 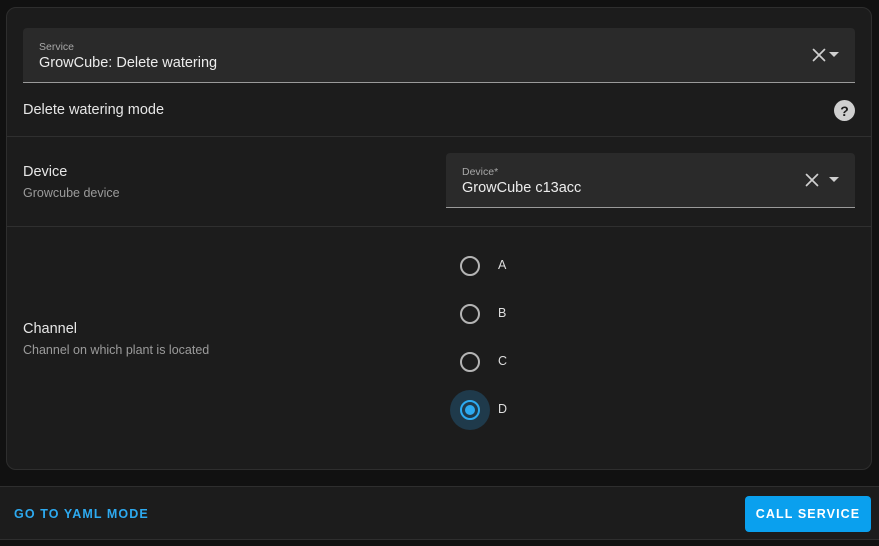 I want to click on service-picker-value: GrowCube: Delete watering, so click(x=128, y=63).